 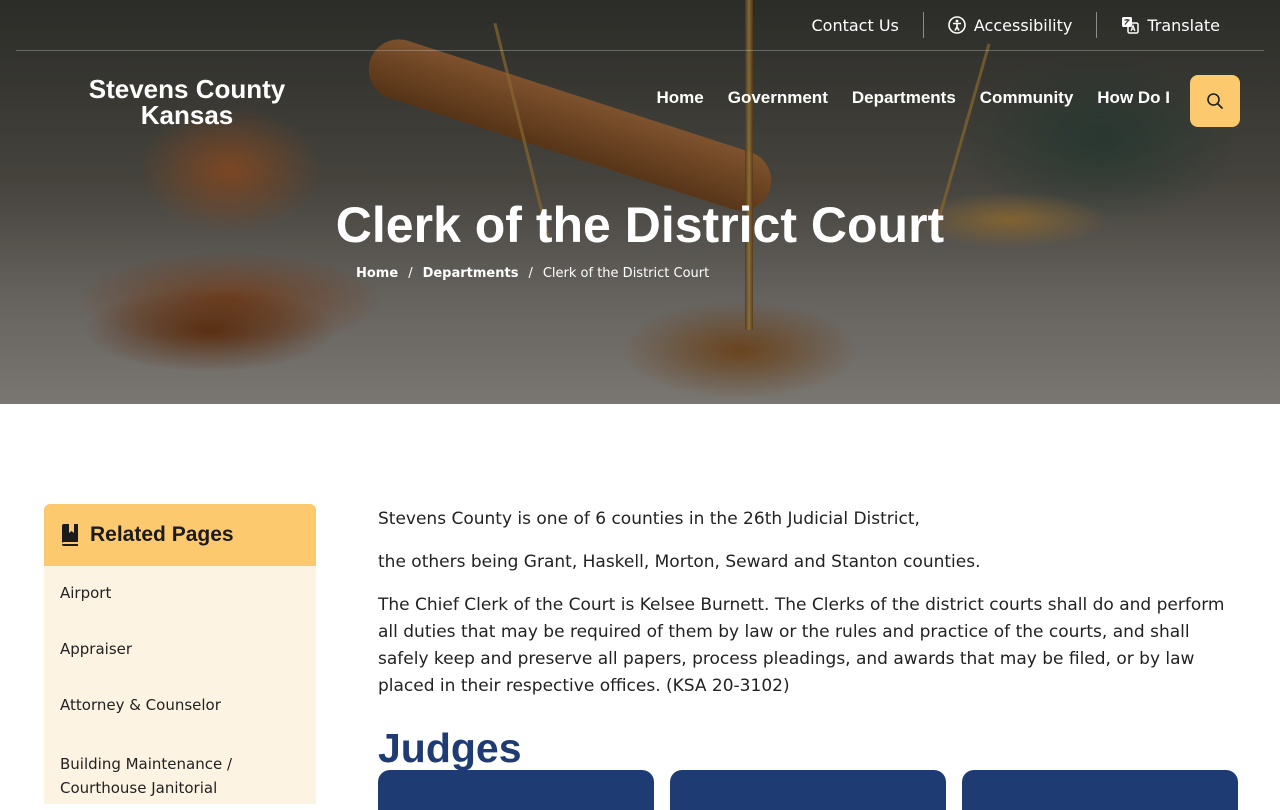 I want to click on contact-label: Contact Us, so click(x=855, y=25).